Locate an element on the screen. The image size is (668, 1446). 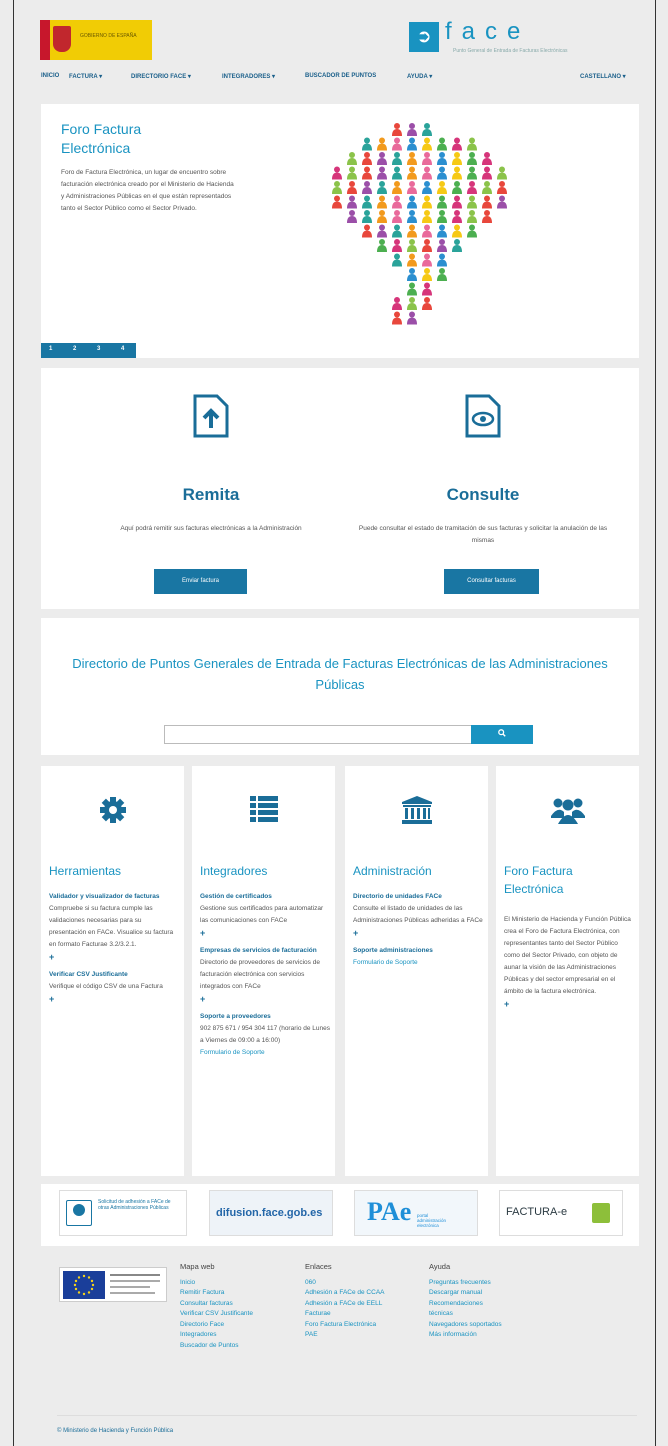
integradores-title: Integradores is located at coordinates (234, 871).